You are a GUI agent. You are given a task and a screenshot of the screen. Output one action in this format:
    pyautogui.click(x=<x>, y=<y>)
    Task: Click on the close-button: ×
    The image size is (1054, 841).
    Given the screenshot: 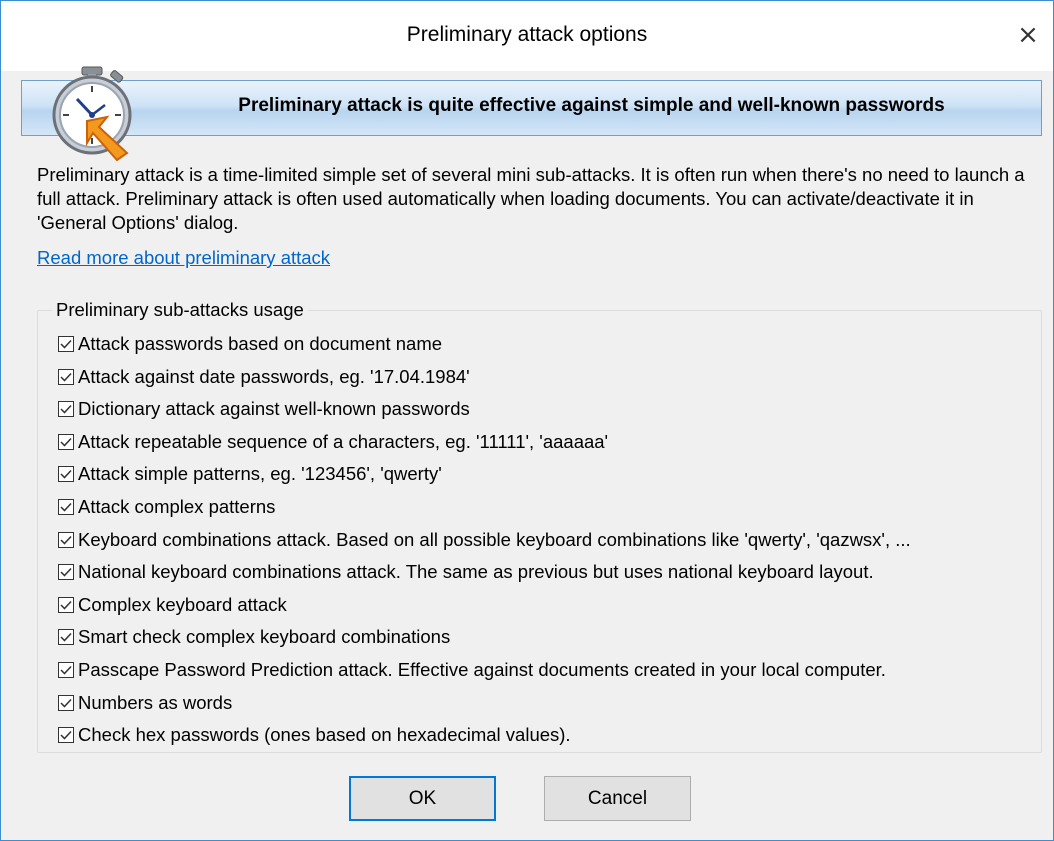 What is the action you would take?
    pyautogui.click(x=1028, y=35)
    